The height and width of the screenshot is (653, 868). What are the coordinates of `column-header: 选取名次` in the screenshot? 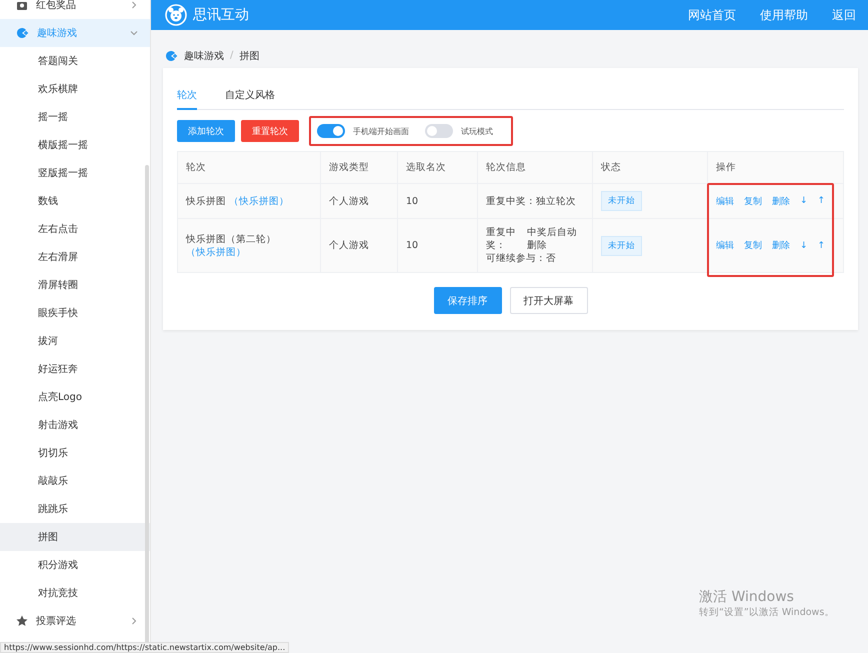 It's located at (438, 168).